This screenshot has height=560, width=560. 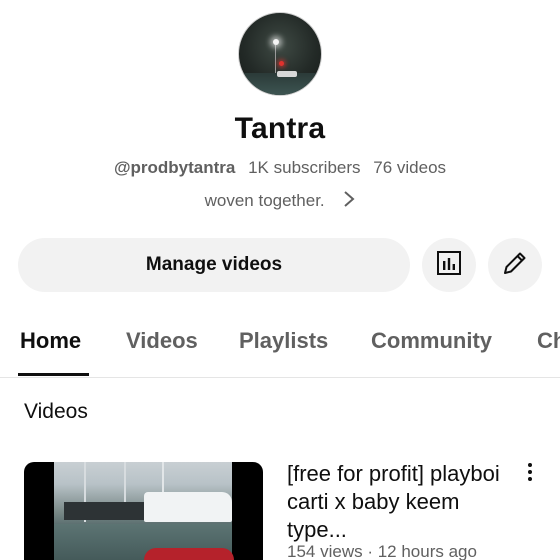 What do you see at coordinates (214, 265) in the screenshot?
I see `manage-videos-button: Manage videos` at bounding box center [214, 265].